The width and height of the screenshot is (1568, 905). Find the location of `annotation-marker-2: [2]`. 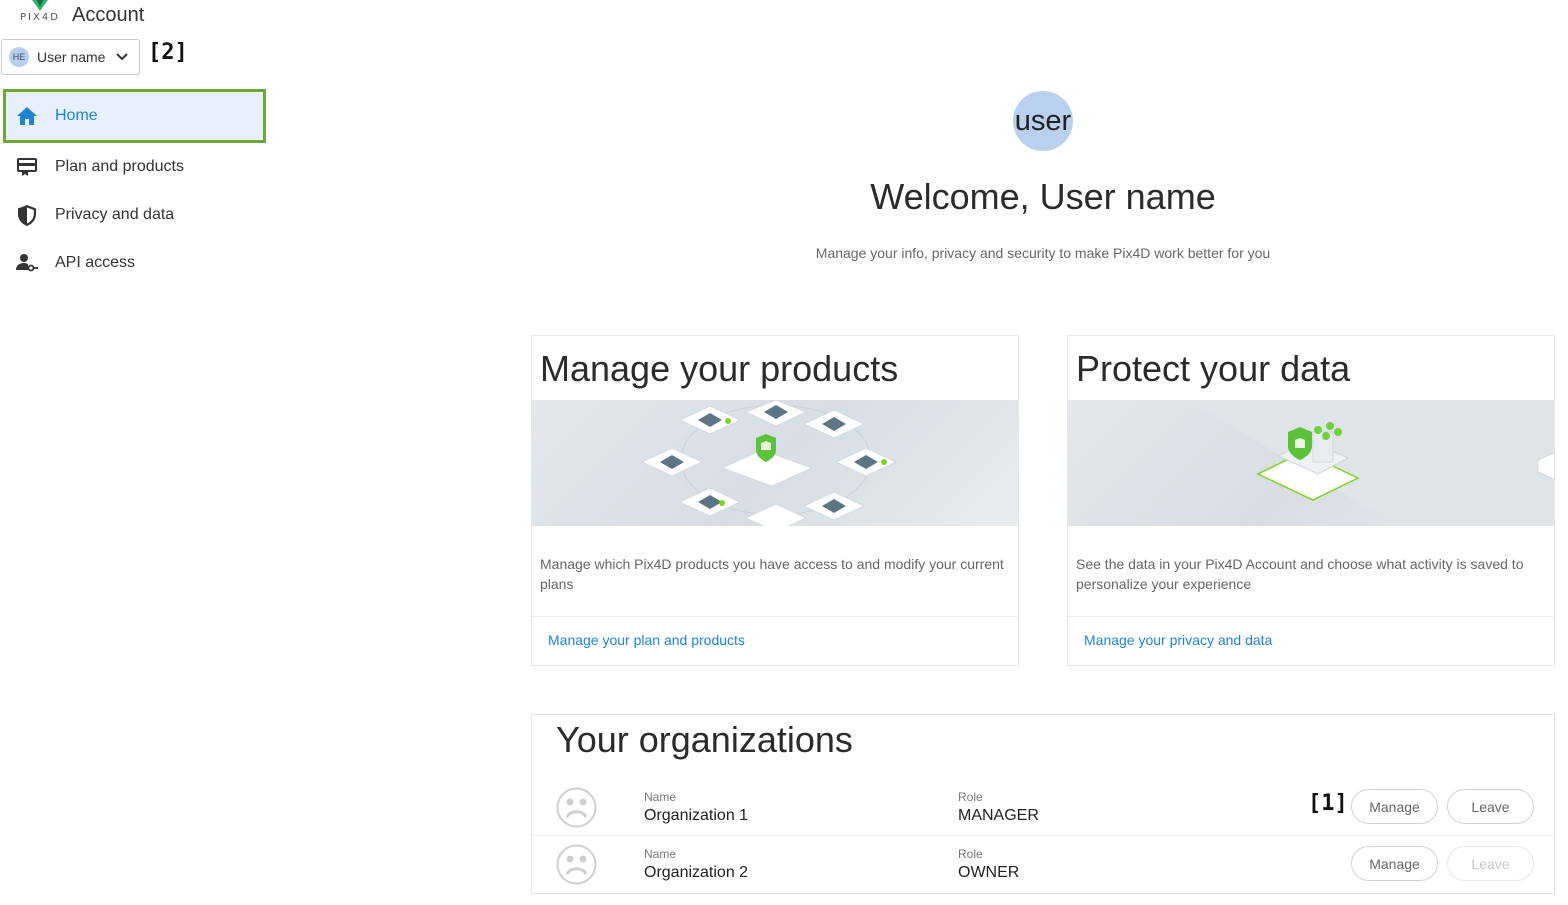

annotation-marker-2: [2] is located at coordinates (168, 52).